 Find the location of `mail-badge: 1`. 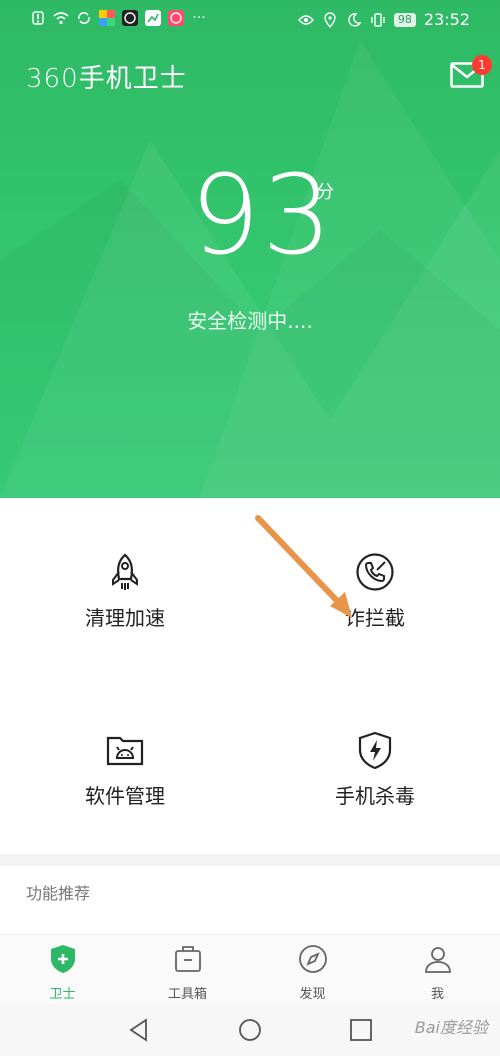

mail-badge: 1 is located at coordinates (482, 65).